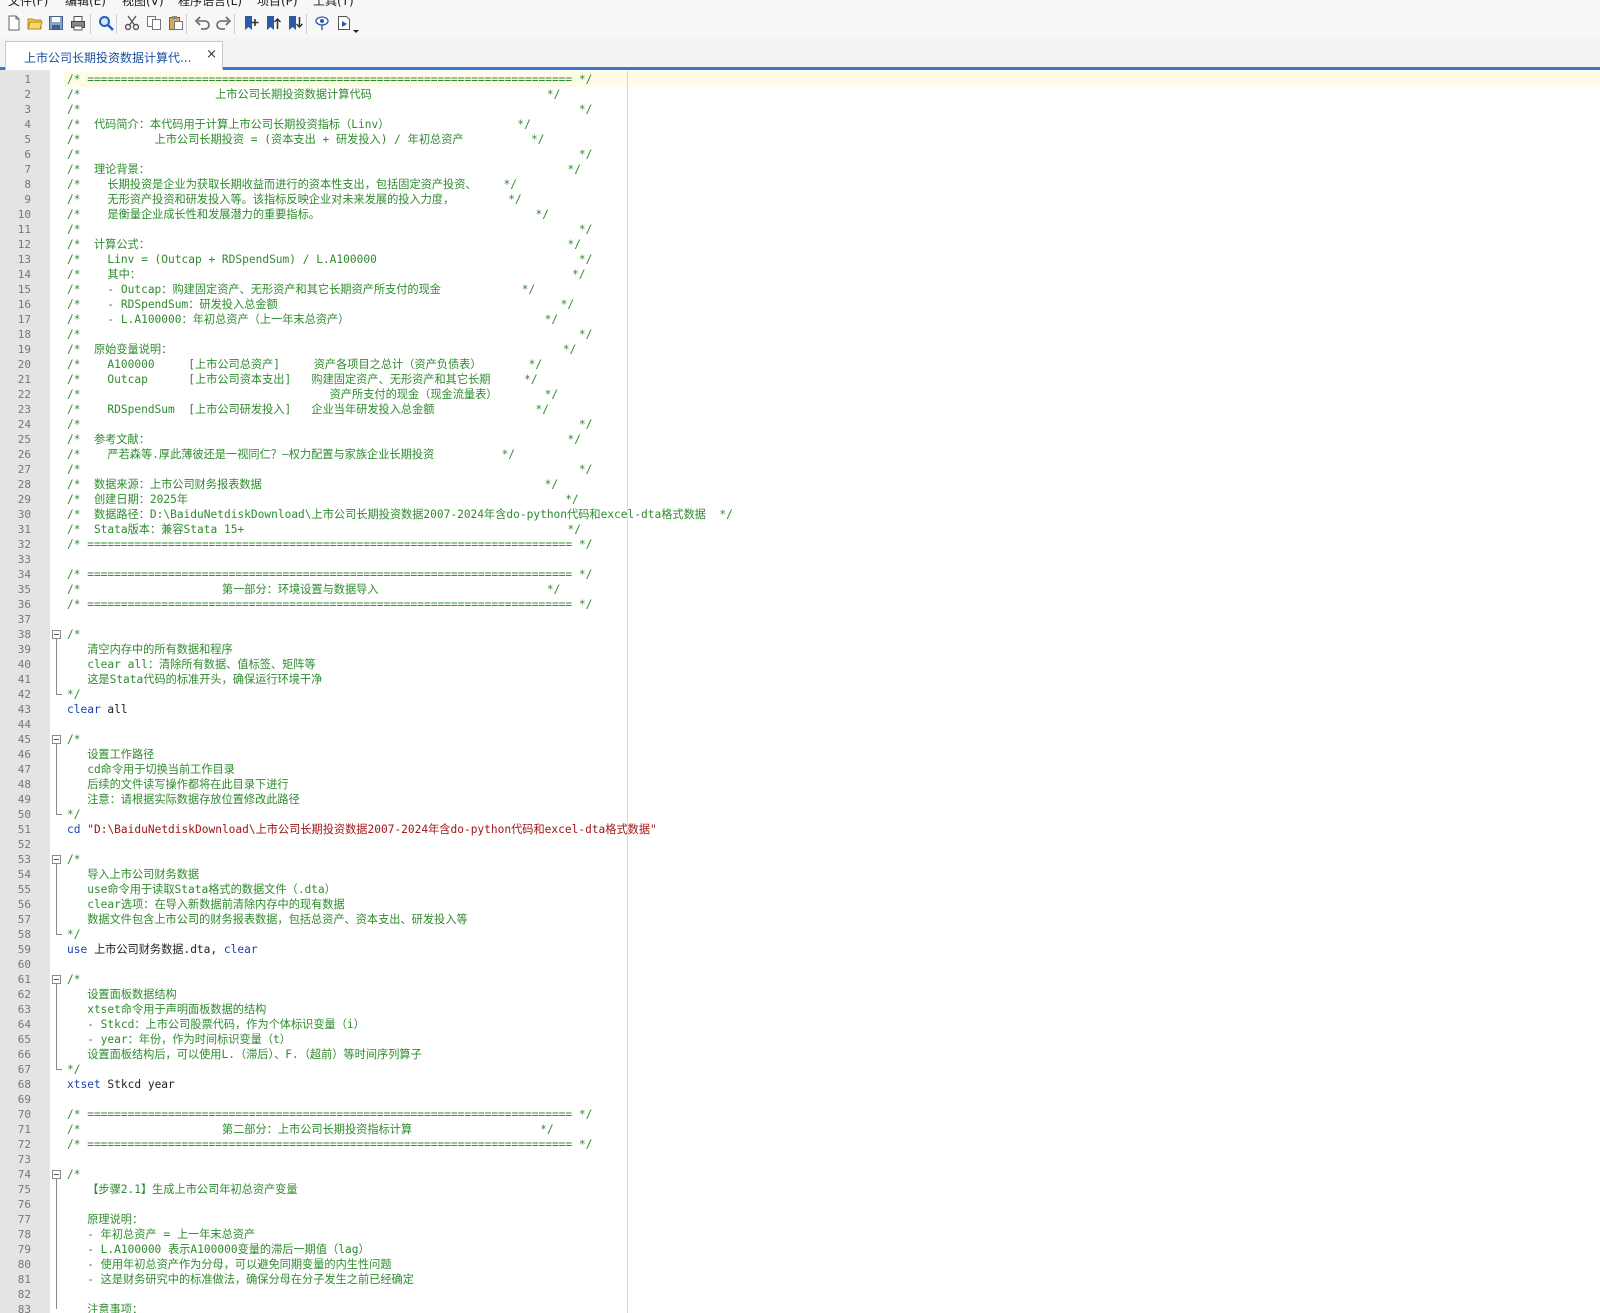 The height and width of the screenshot is (1313, 1600). What do you see at coordinates (322, 23) in the screenshot?
I see `show-button` at bounding box center [322, 23].